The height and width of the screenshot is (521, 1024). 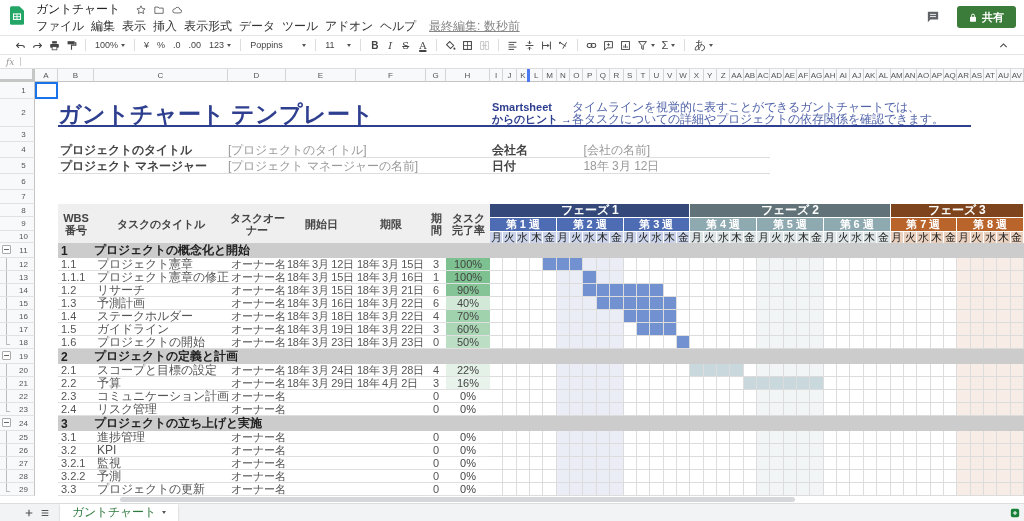 I want to click on functions-dropdown: Σ, so click(x=668, y=45).